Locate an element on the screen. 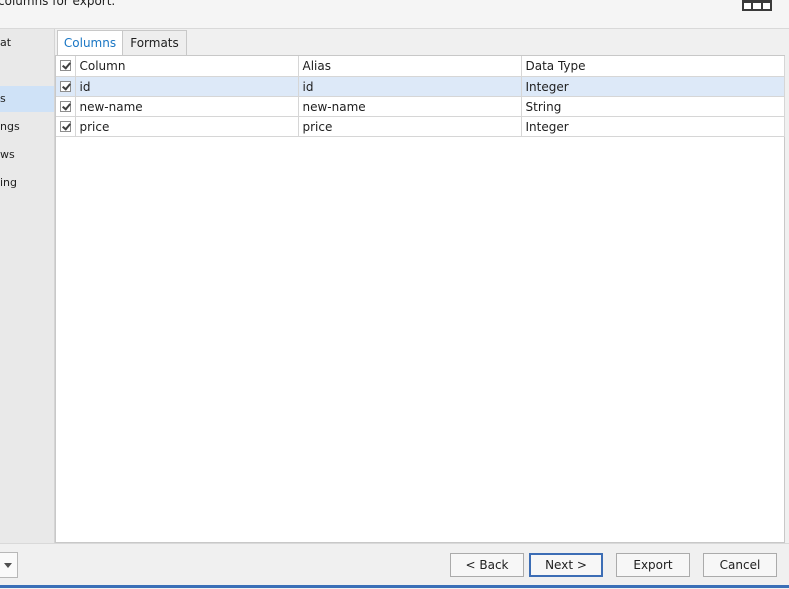 The height and width of the screenshot is (589, 789). sidebar-item-3: ws is located at coordinates (27, 155).